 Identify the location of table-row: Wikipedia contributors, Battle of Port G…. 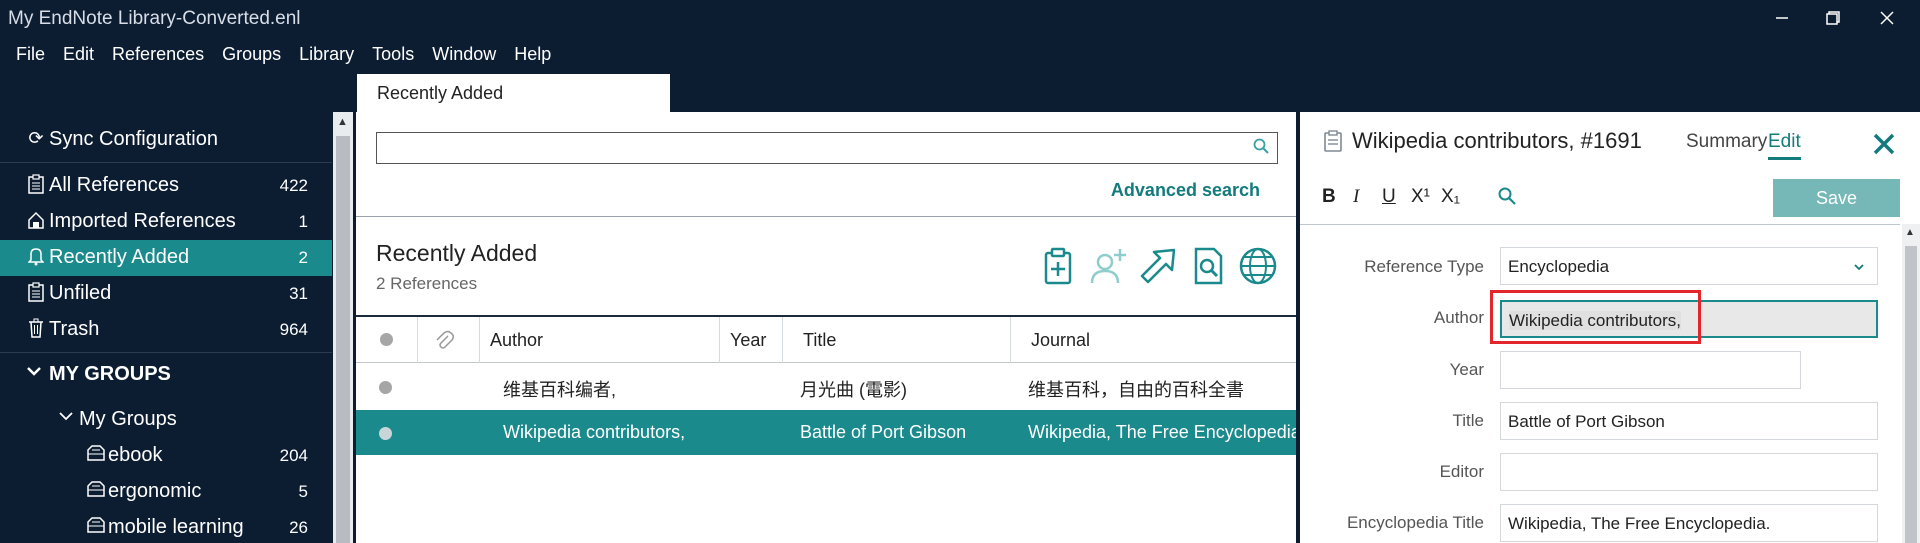
(827, 432).